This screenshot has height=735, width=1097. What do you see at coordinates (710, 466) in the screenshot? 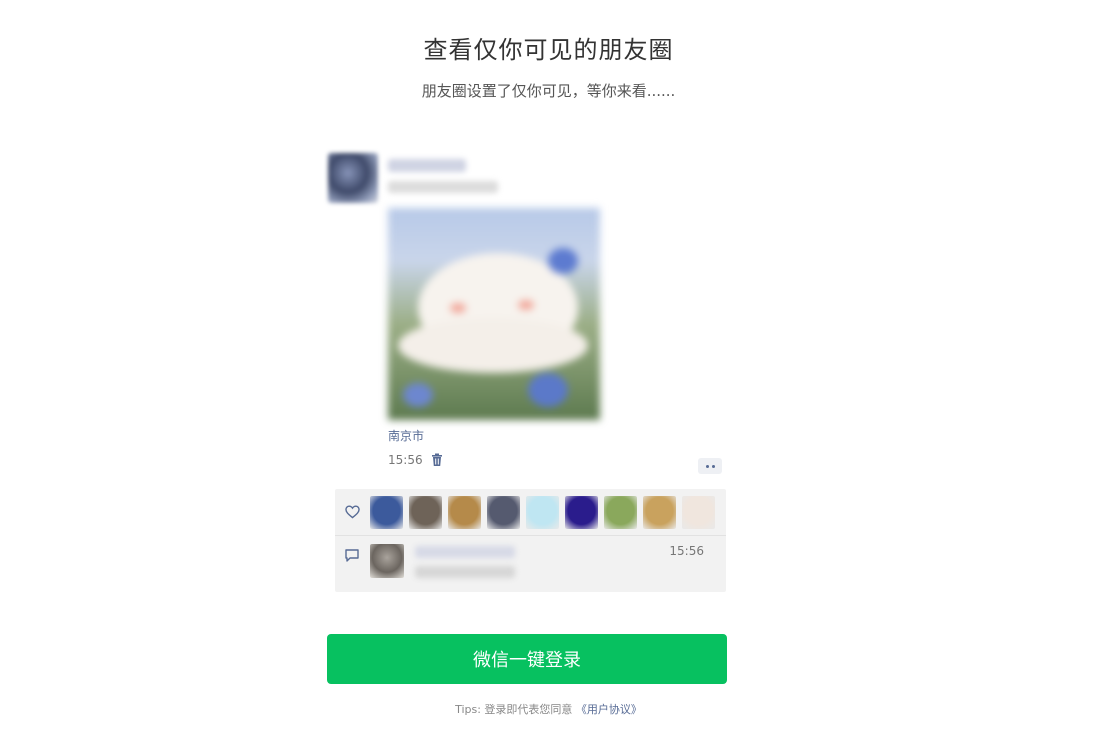
I see `more-actions-button` at bounding box center [710, 466].